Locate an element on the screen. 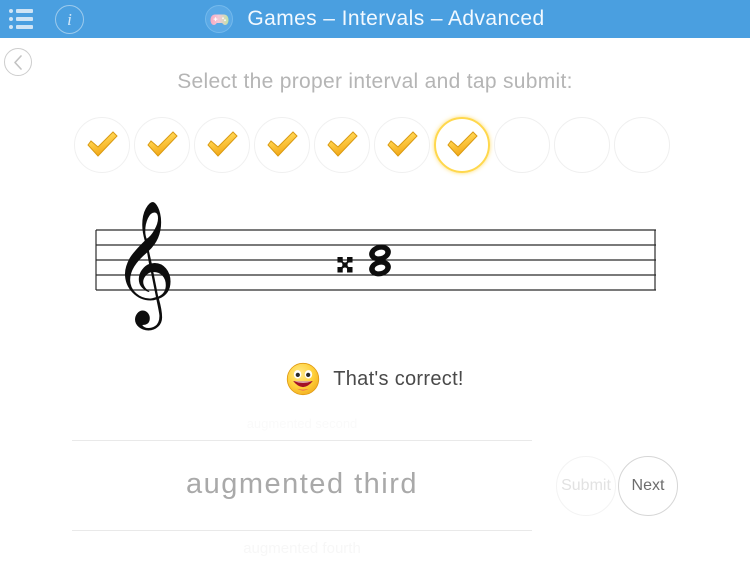 The image size is (750, 563). double-sharp-icon: 𝄪 is located at coordinates (345, 259).